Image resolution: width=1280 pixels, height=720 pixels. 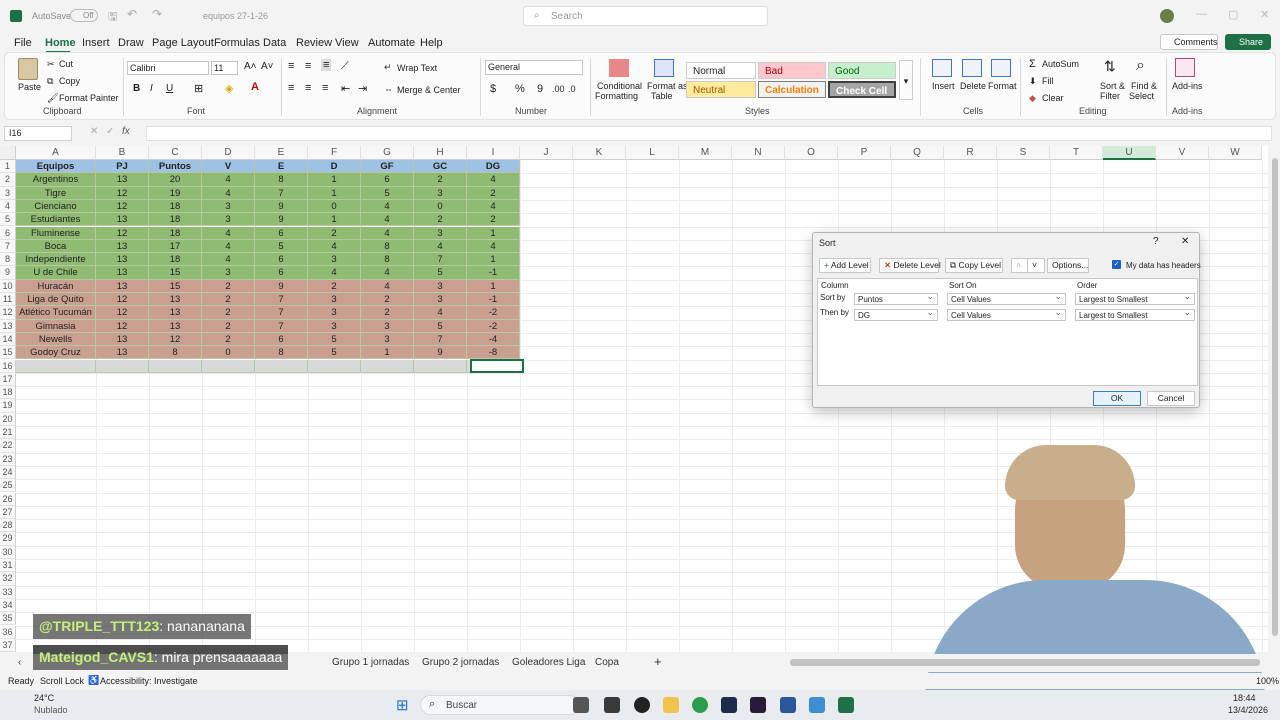 I want to click on table-cell: 9, so click(x=281, y=286).